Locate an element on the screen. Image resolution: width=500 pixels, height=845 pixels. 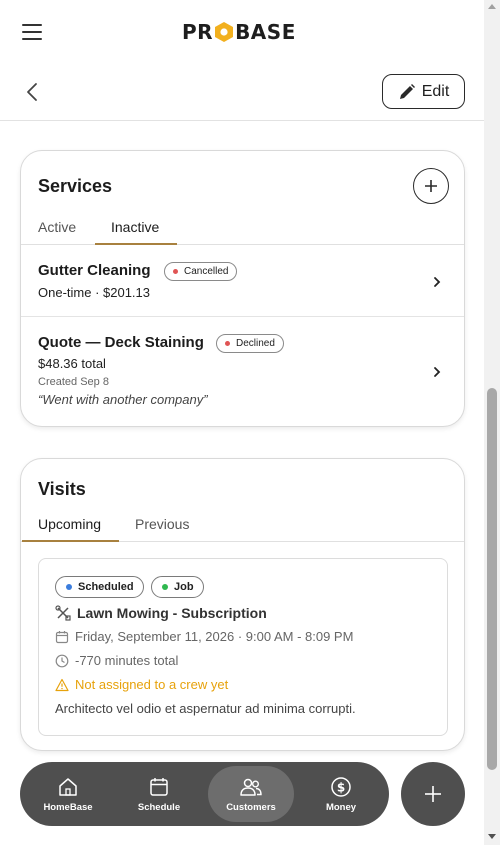
home-icon is located at coordinates (68, 786).